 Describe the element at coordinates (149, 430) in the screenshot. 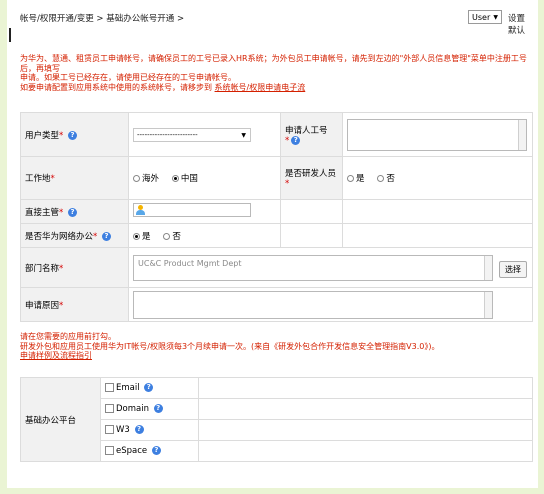

I see `w3-option: W3 ?` at that location.